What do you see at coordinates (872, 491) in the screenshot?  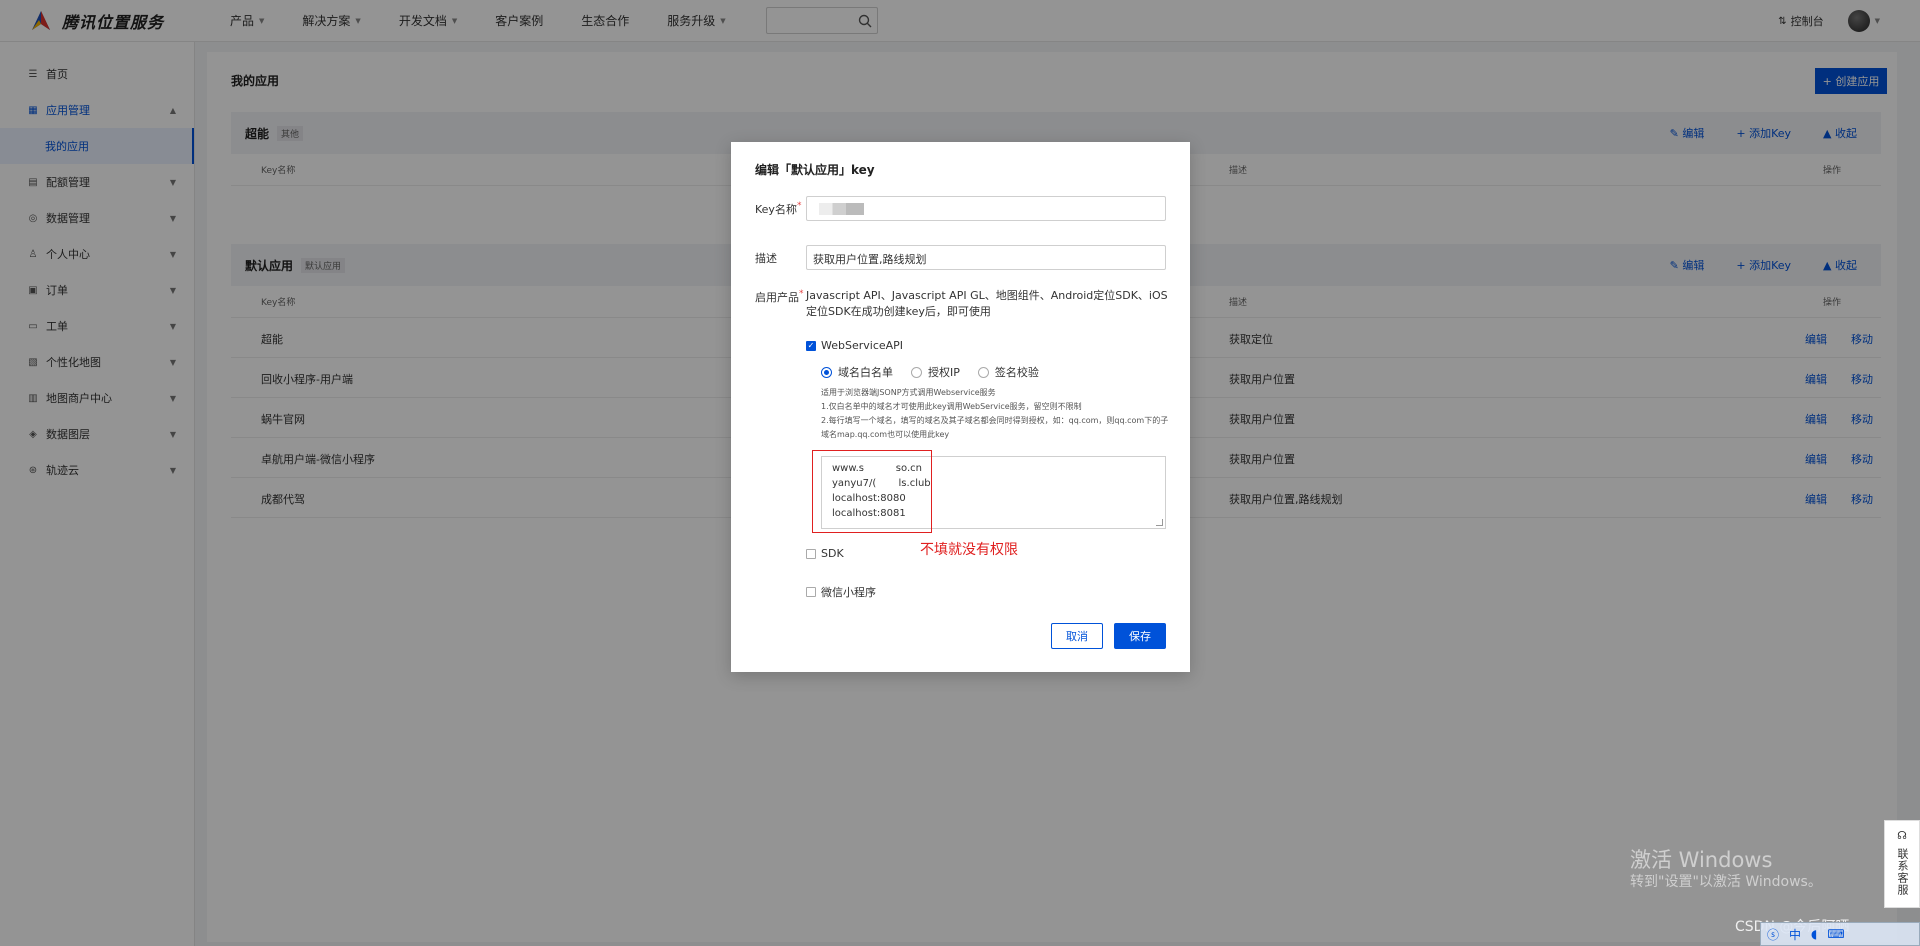 I see `annotation-highlight-box` at bounding box center [872, 491].